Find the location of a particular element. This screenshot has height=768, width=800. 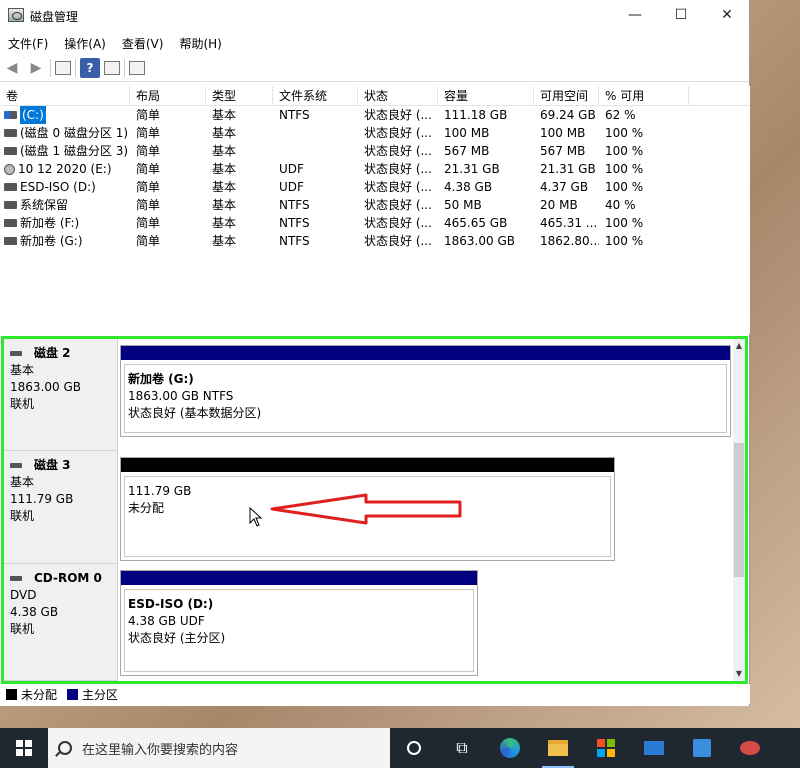

help-icon: ? is located at coordinates (90, 67).